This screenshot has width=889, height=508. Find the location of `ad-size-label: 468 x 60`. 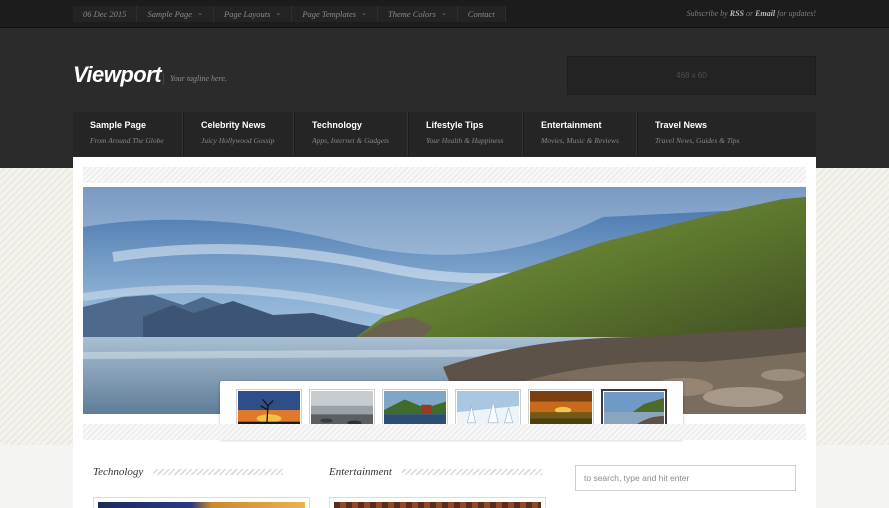

ad-size-label: 468 x 60 is located at coordinates (691, 75).